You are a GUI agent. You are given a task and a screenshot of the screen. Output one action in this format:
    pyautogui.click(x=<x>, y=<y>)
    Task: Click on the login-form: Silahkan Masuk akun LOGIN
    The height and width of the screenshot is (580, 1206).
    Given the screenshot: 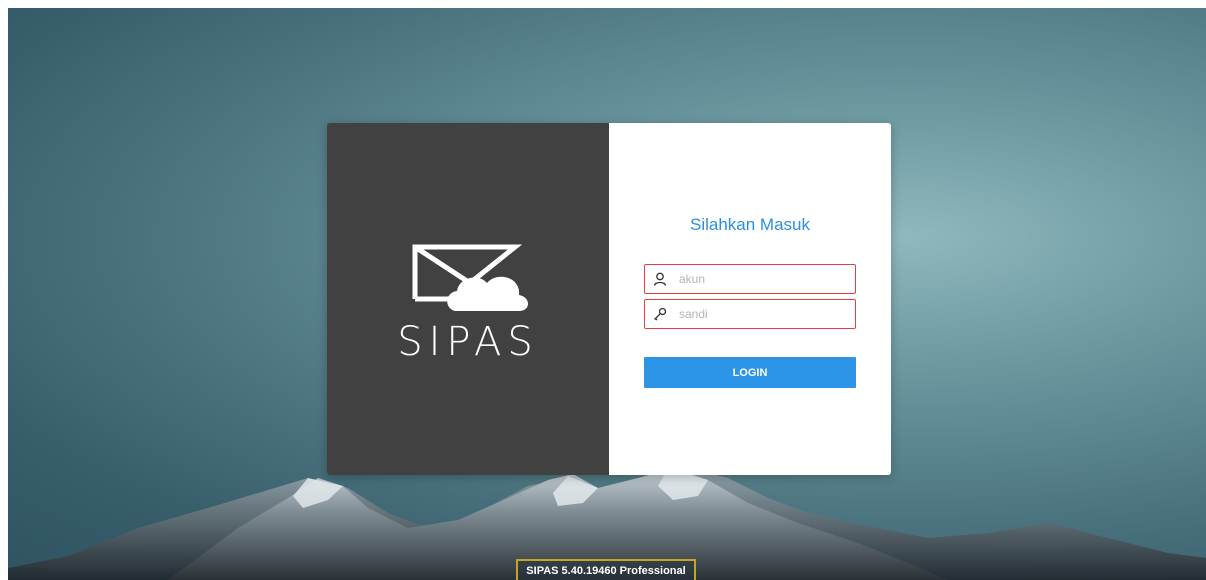 What is the action you would take?
    pyautogui.click(x=750, y=299)
    